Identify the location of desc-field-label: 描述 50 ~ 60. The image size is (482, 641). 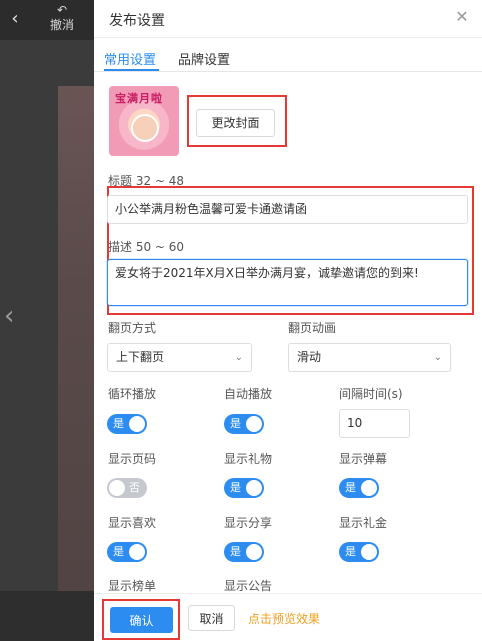
(146, 247).